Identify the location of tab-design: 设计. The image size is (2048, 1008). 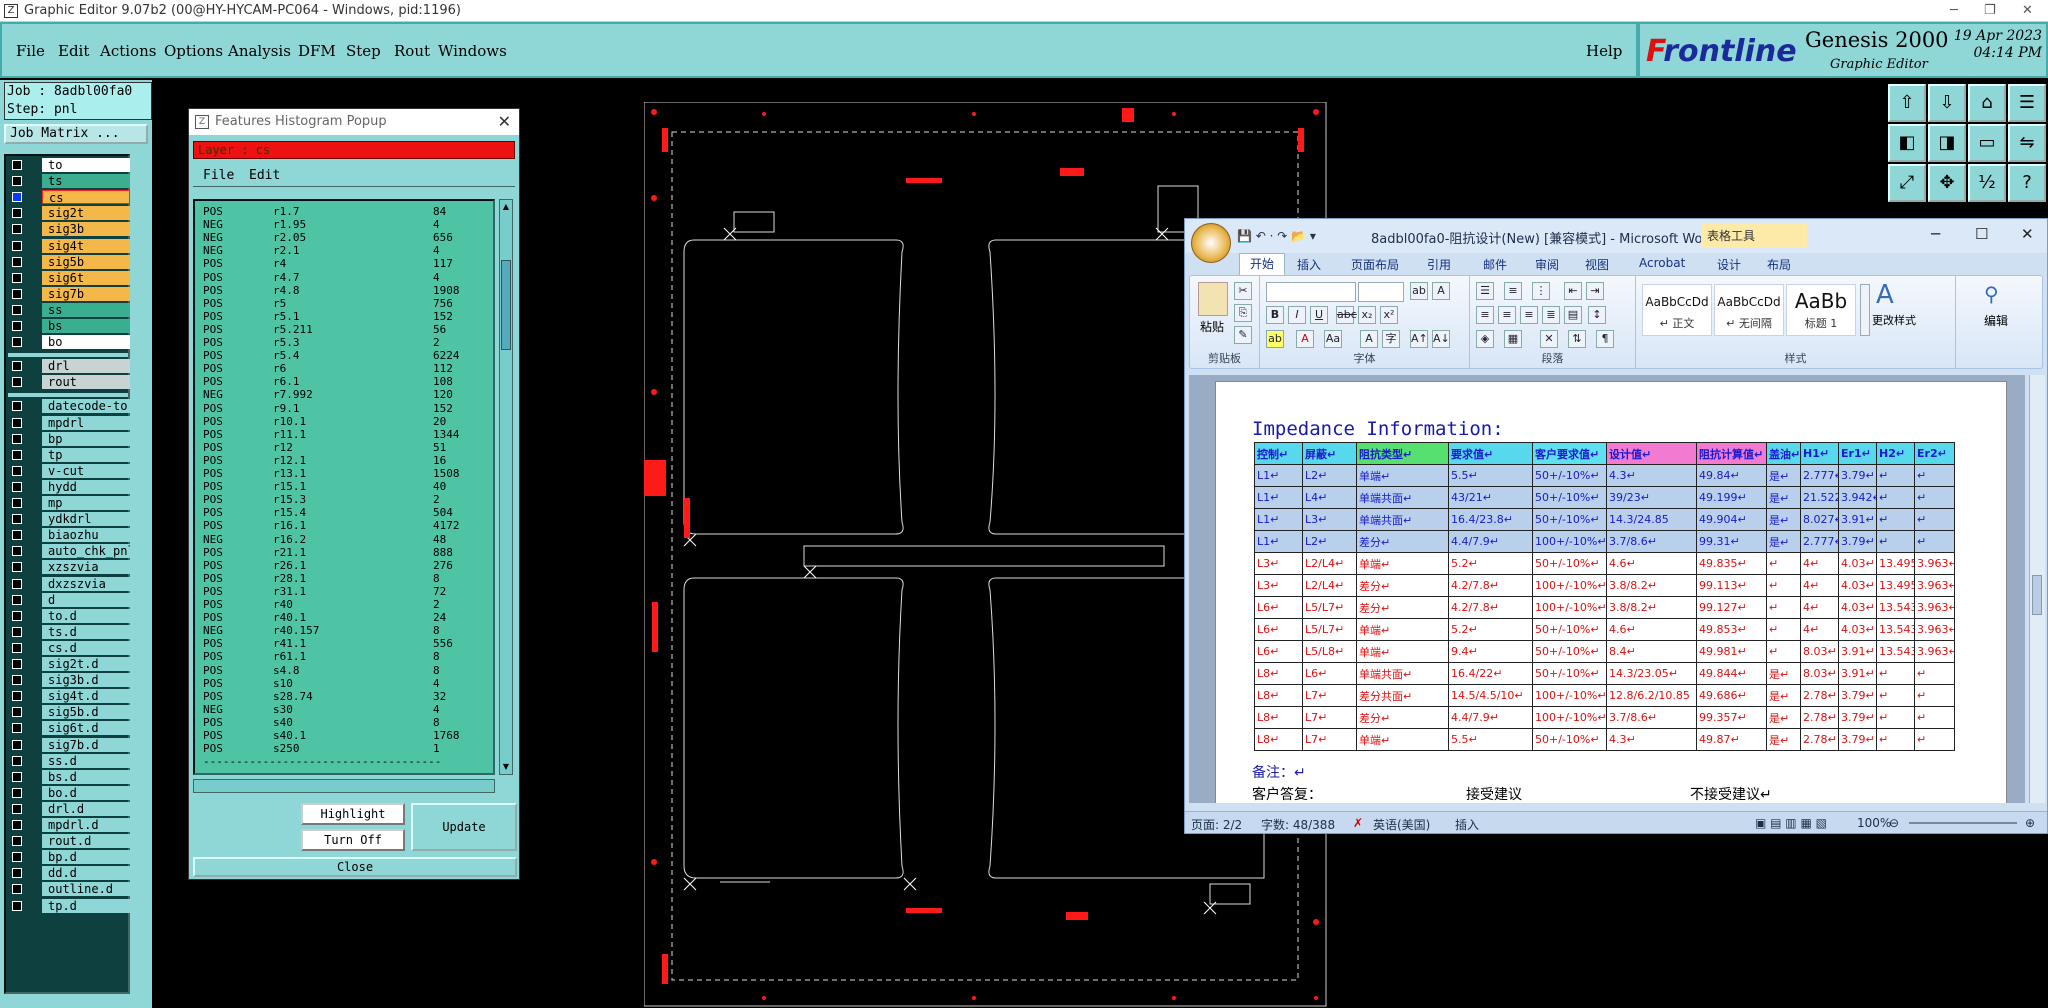
(1729, 264).